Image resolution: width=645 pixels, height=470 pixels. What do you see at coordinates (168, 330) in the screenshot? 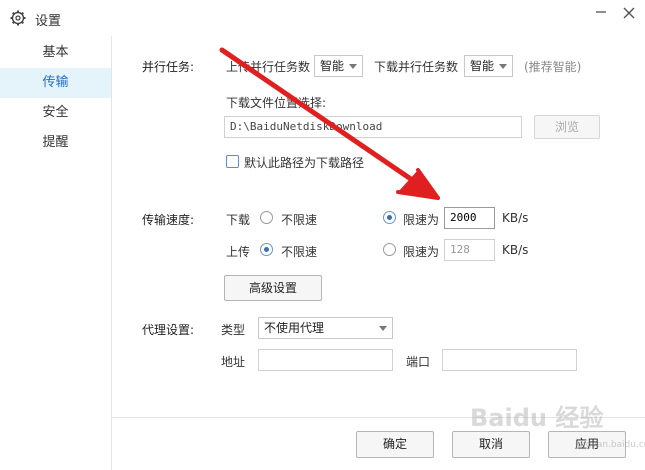
I see `proxy-section-label: 代理设置:` at bounding box center [168, 330].